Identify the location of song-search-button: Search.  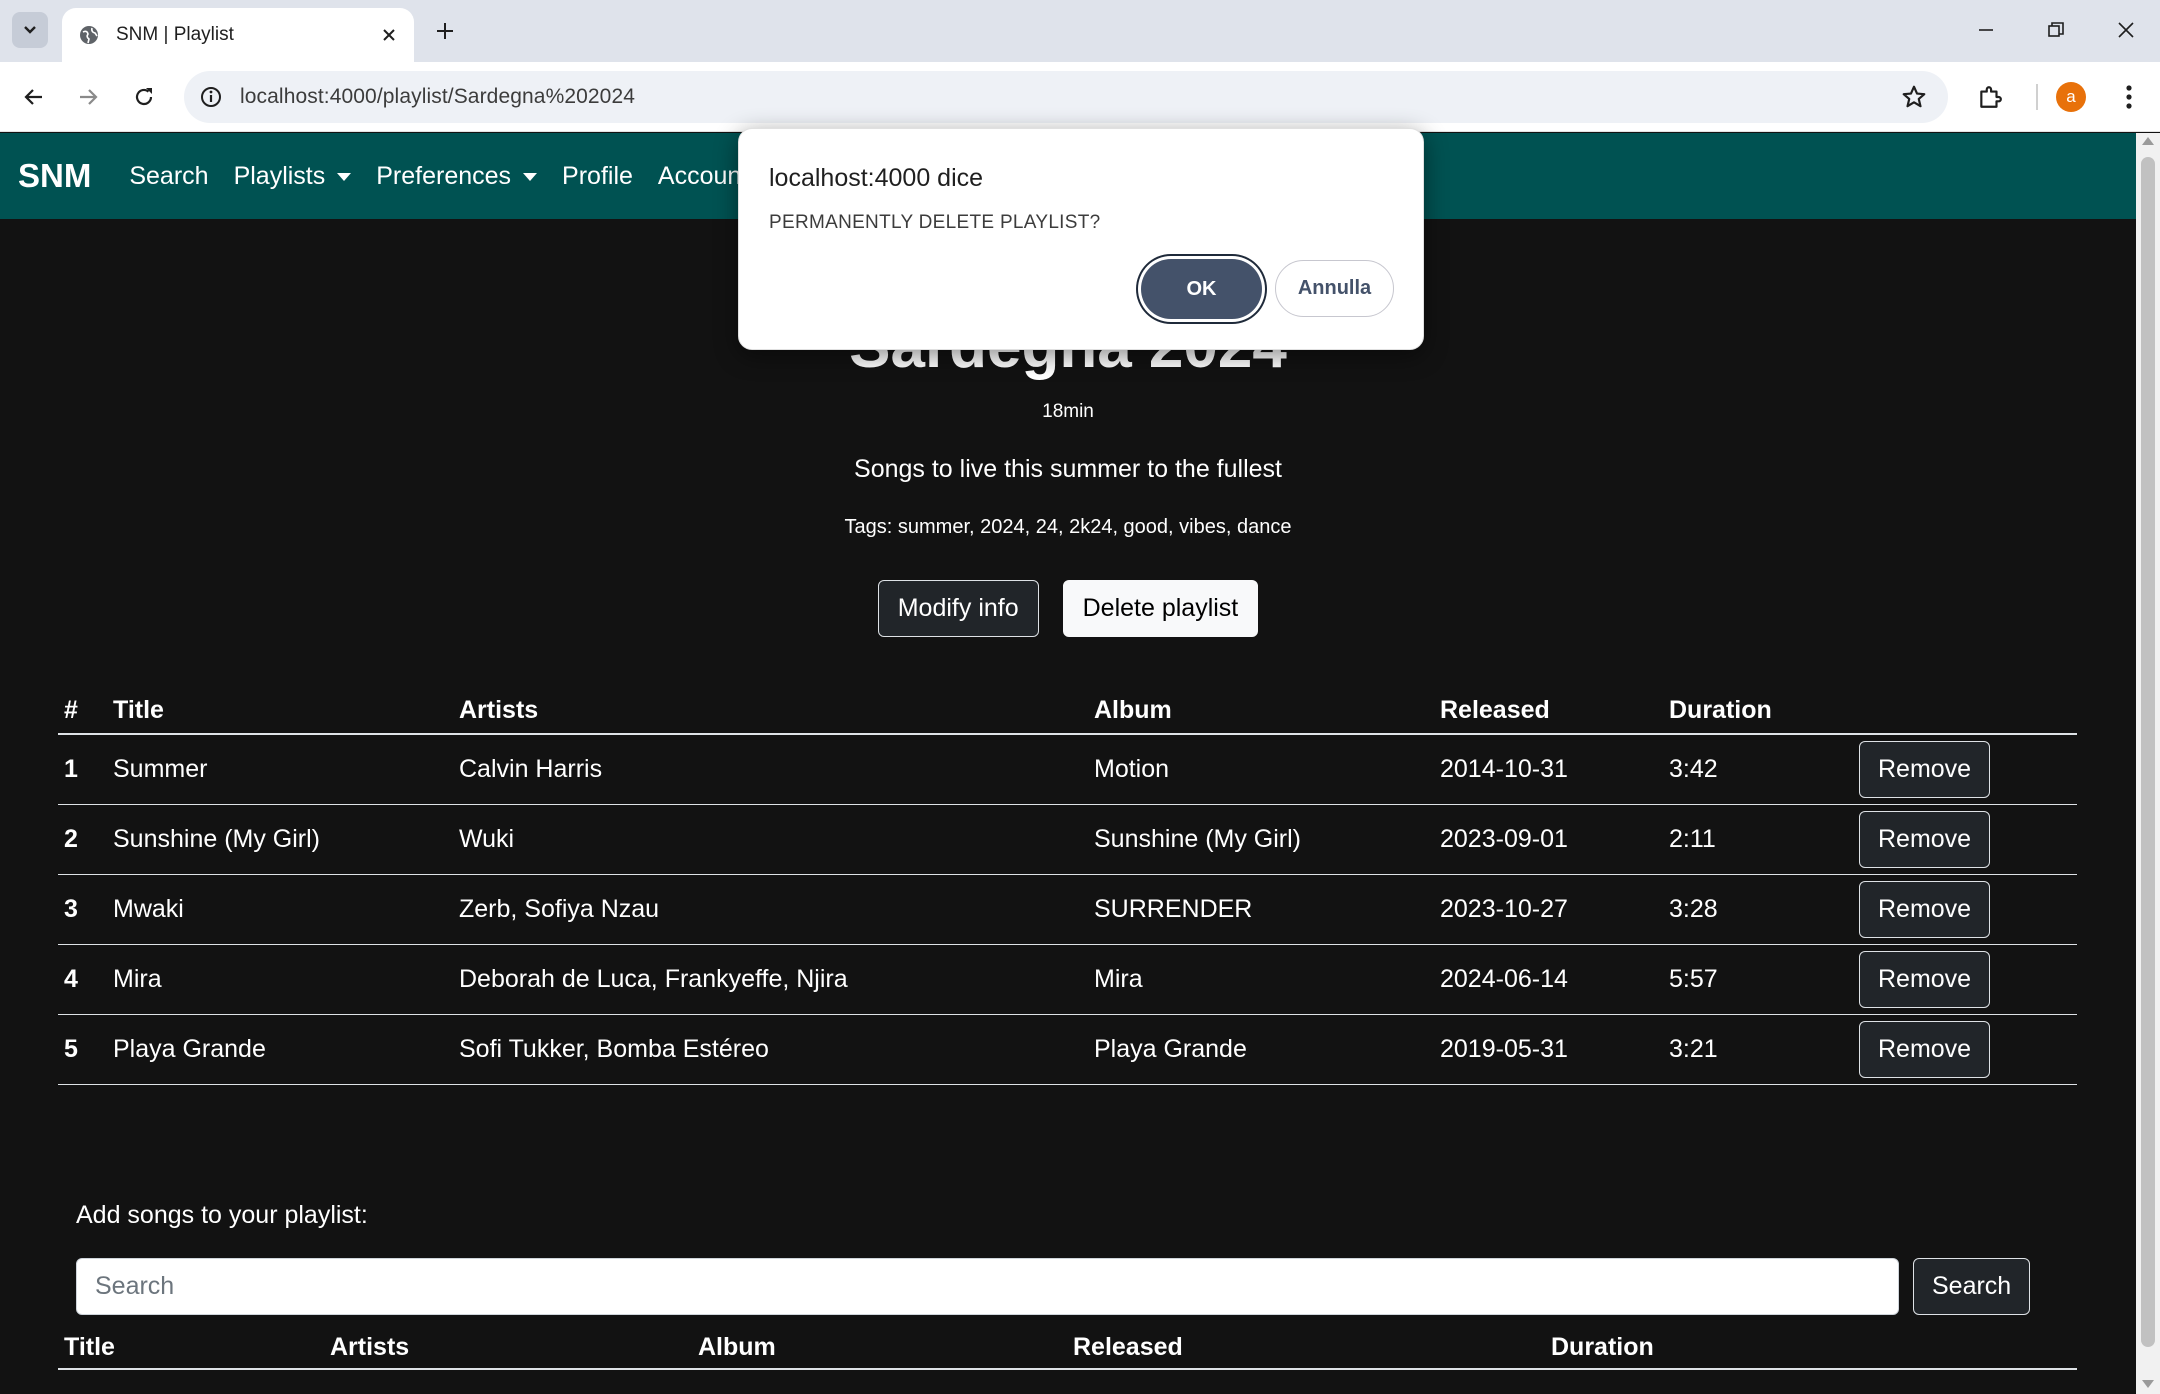
(1972, 1286).